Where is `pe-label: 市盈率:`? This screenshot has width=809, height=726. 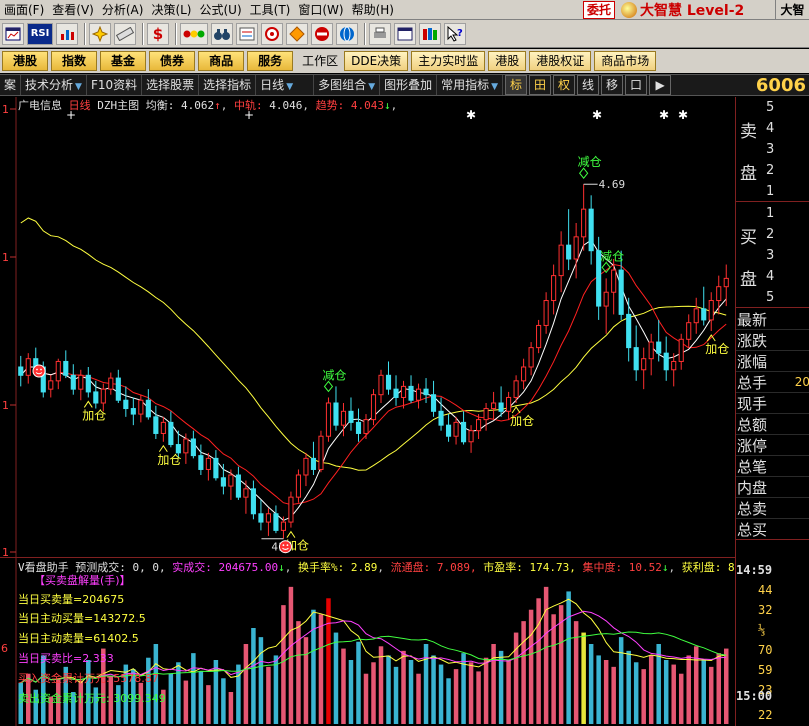
pe-label: 市盈率: is located at coordinates (503, 567).